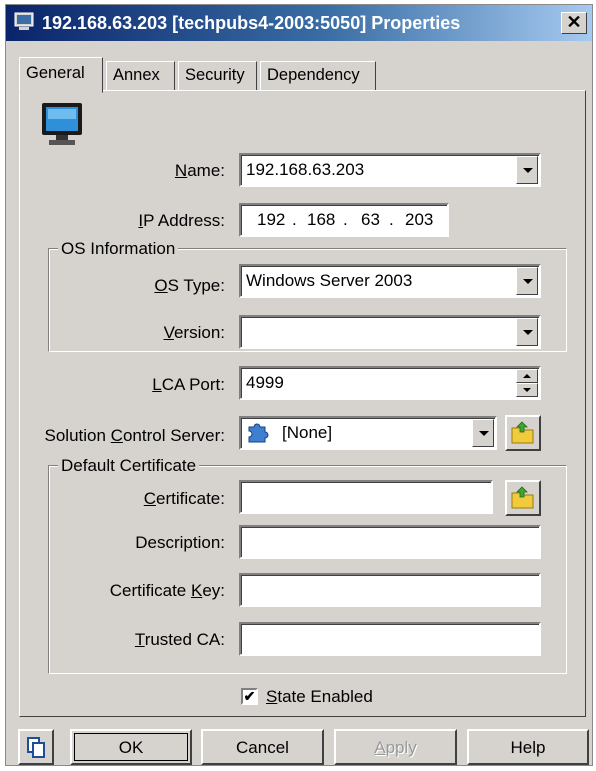  Describe the element at coordinates (527, 332) in the screenshot. I see `version-dropdown-button` at that location.